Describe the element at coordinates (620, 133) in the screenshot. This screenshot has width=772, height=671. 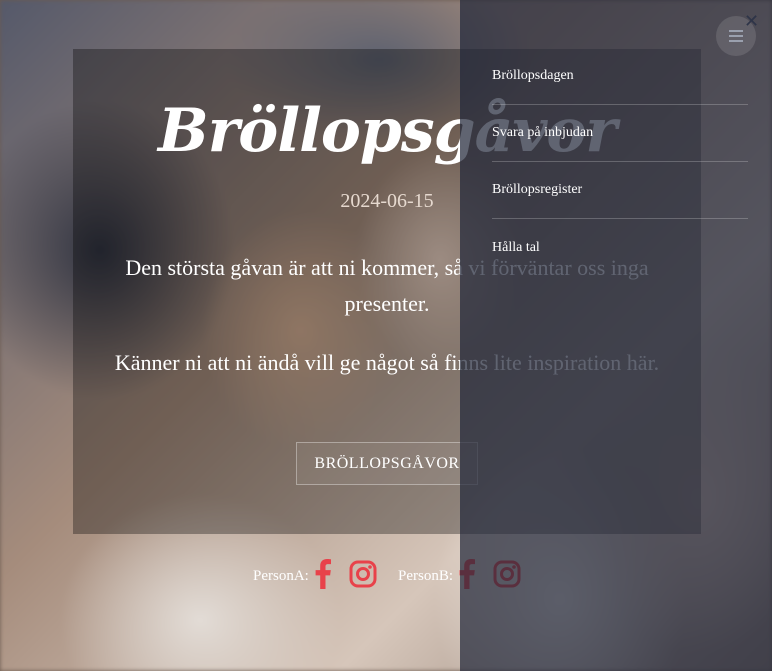
I see `nav-item-svara-pa-inbjudan: Svara på inbjudan` at that location.